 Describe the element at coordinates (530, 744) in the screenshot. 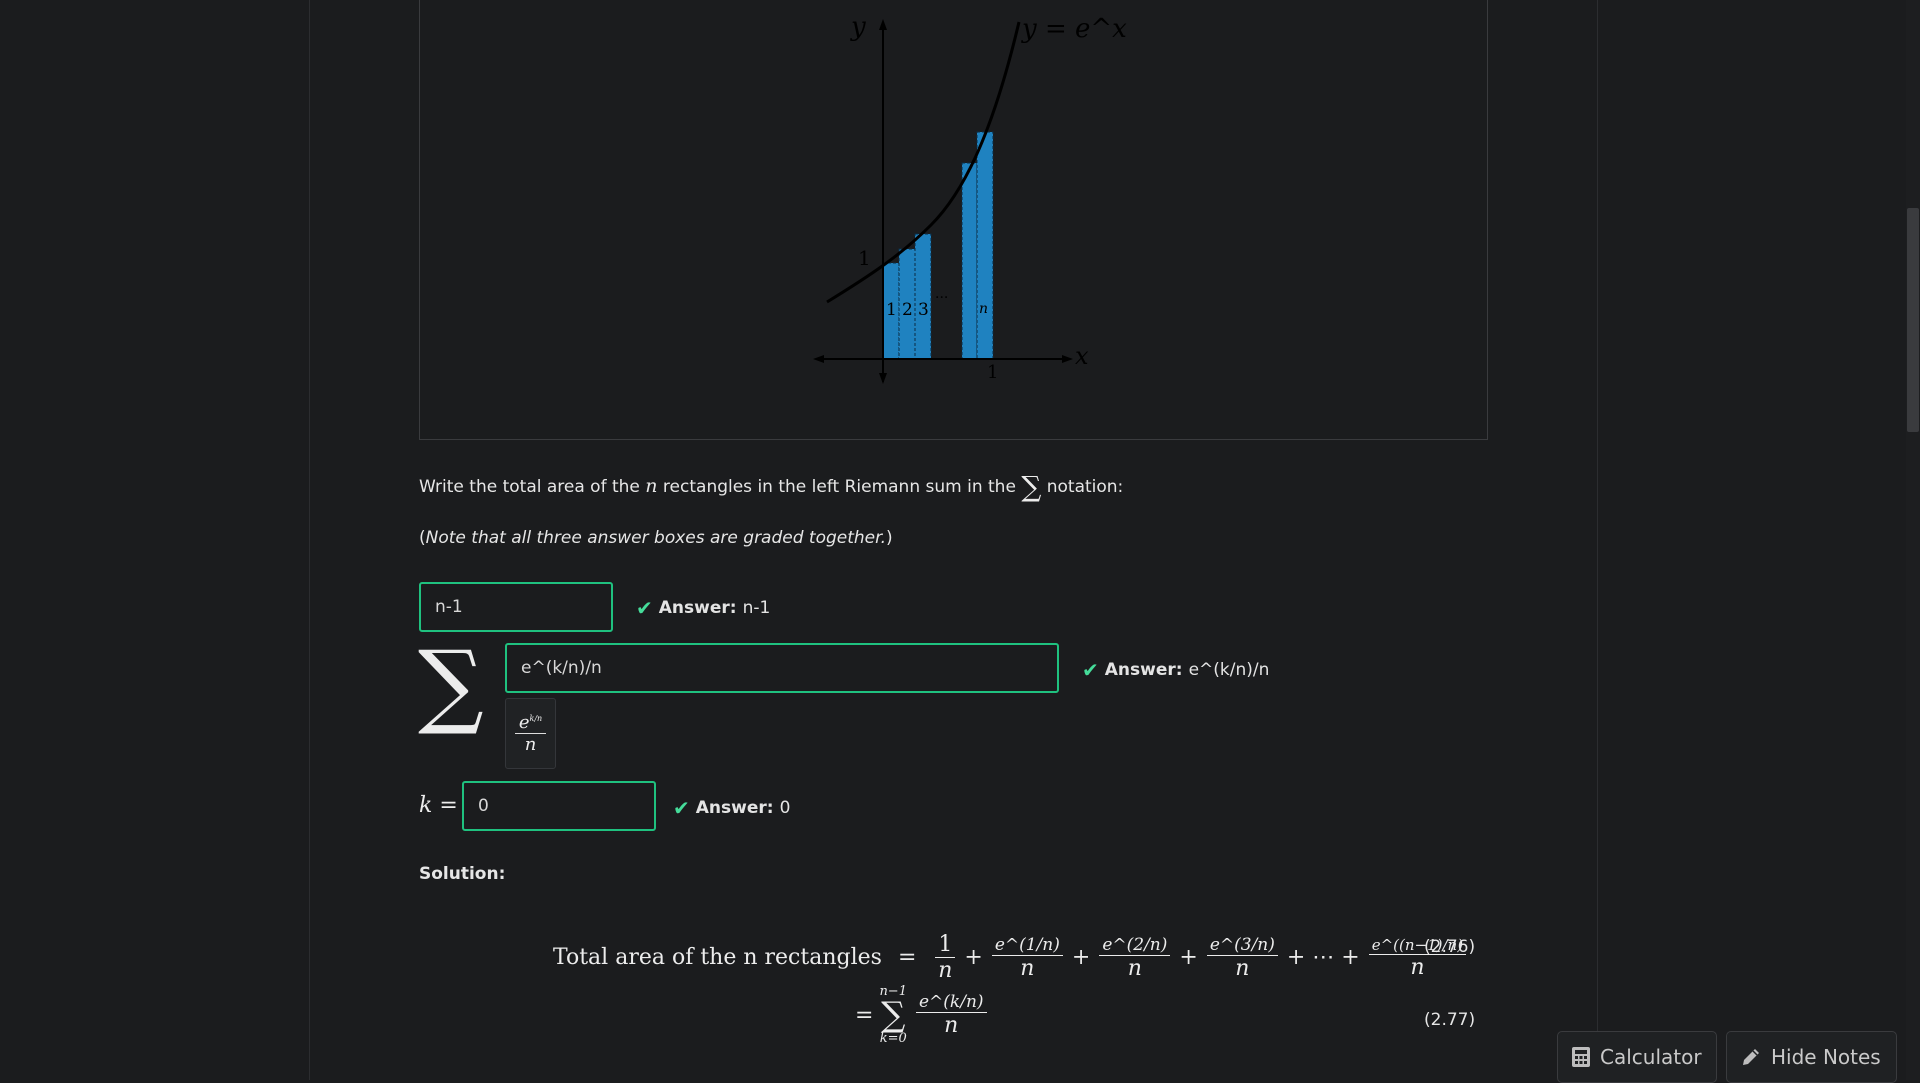

I see `preview-den: n` at that location.